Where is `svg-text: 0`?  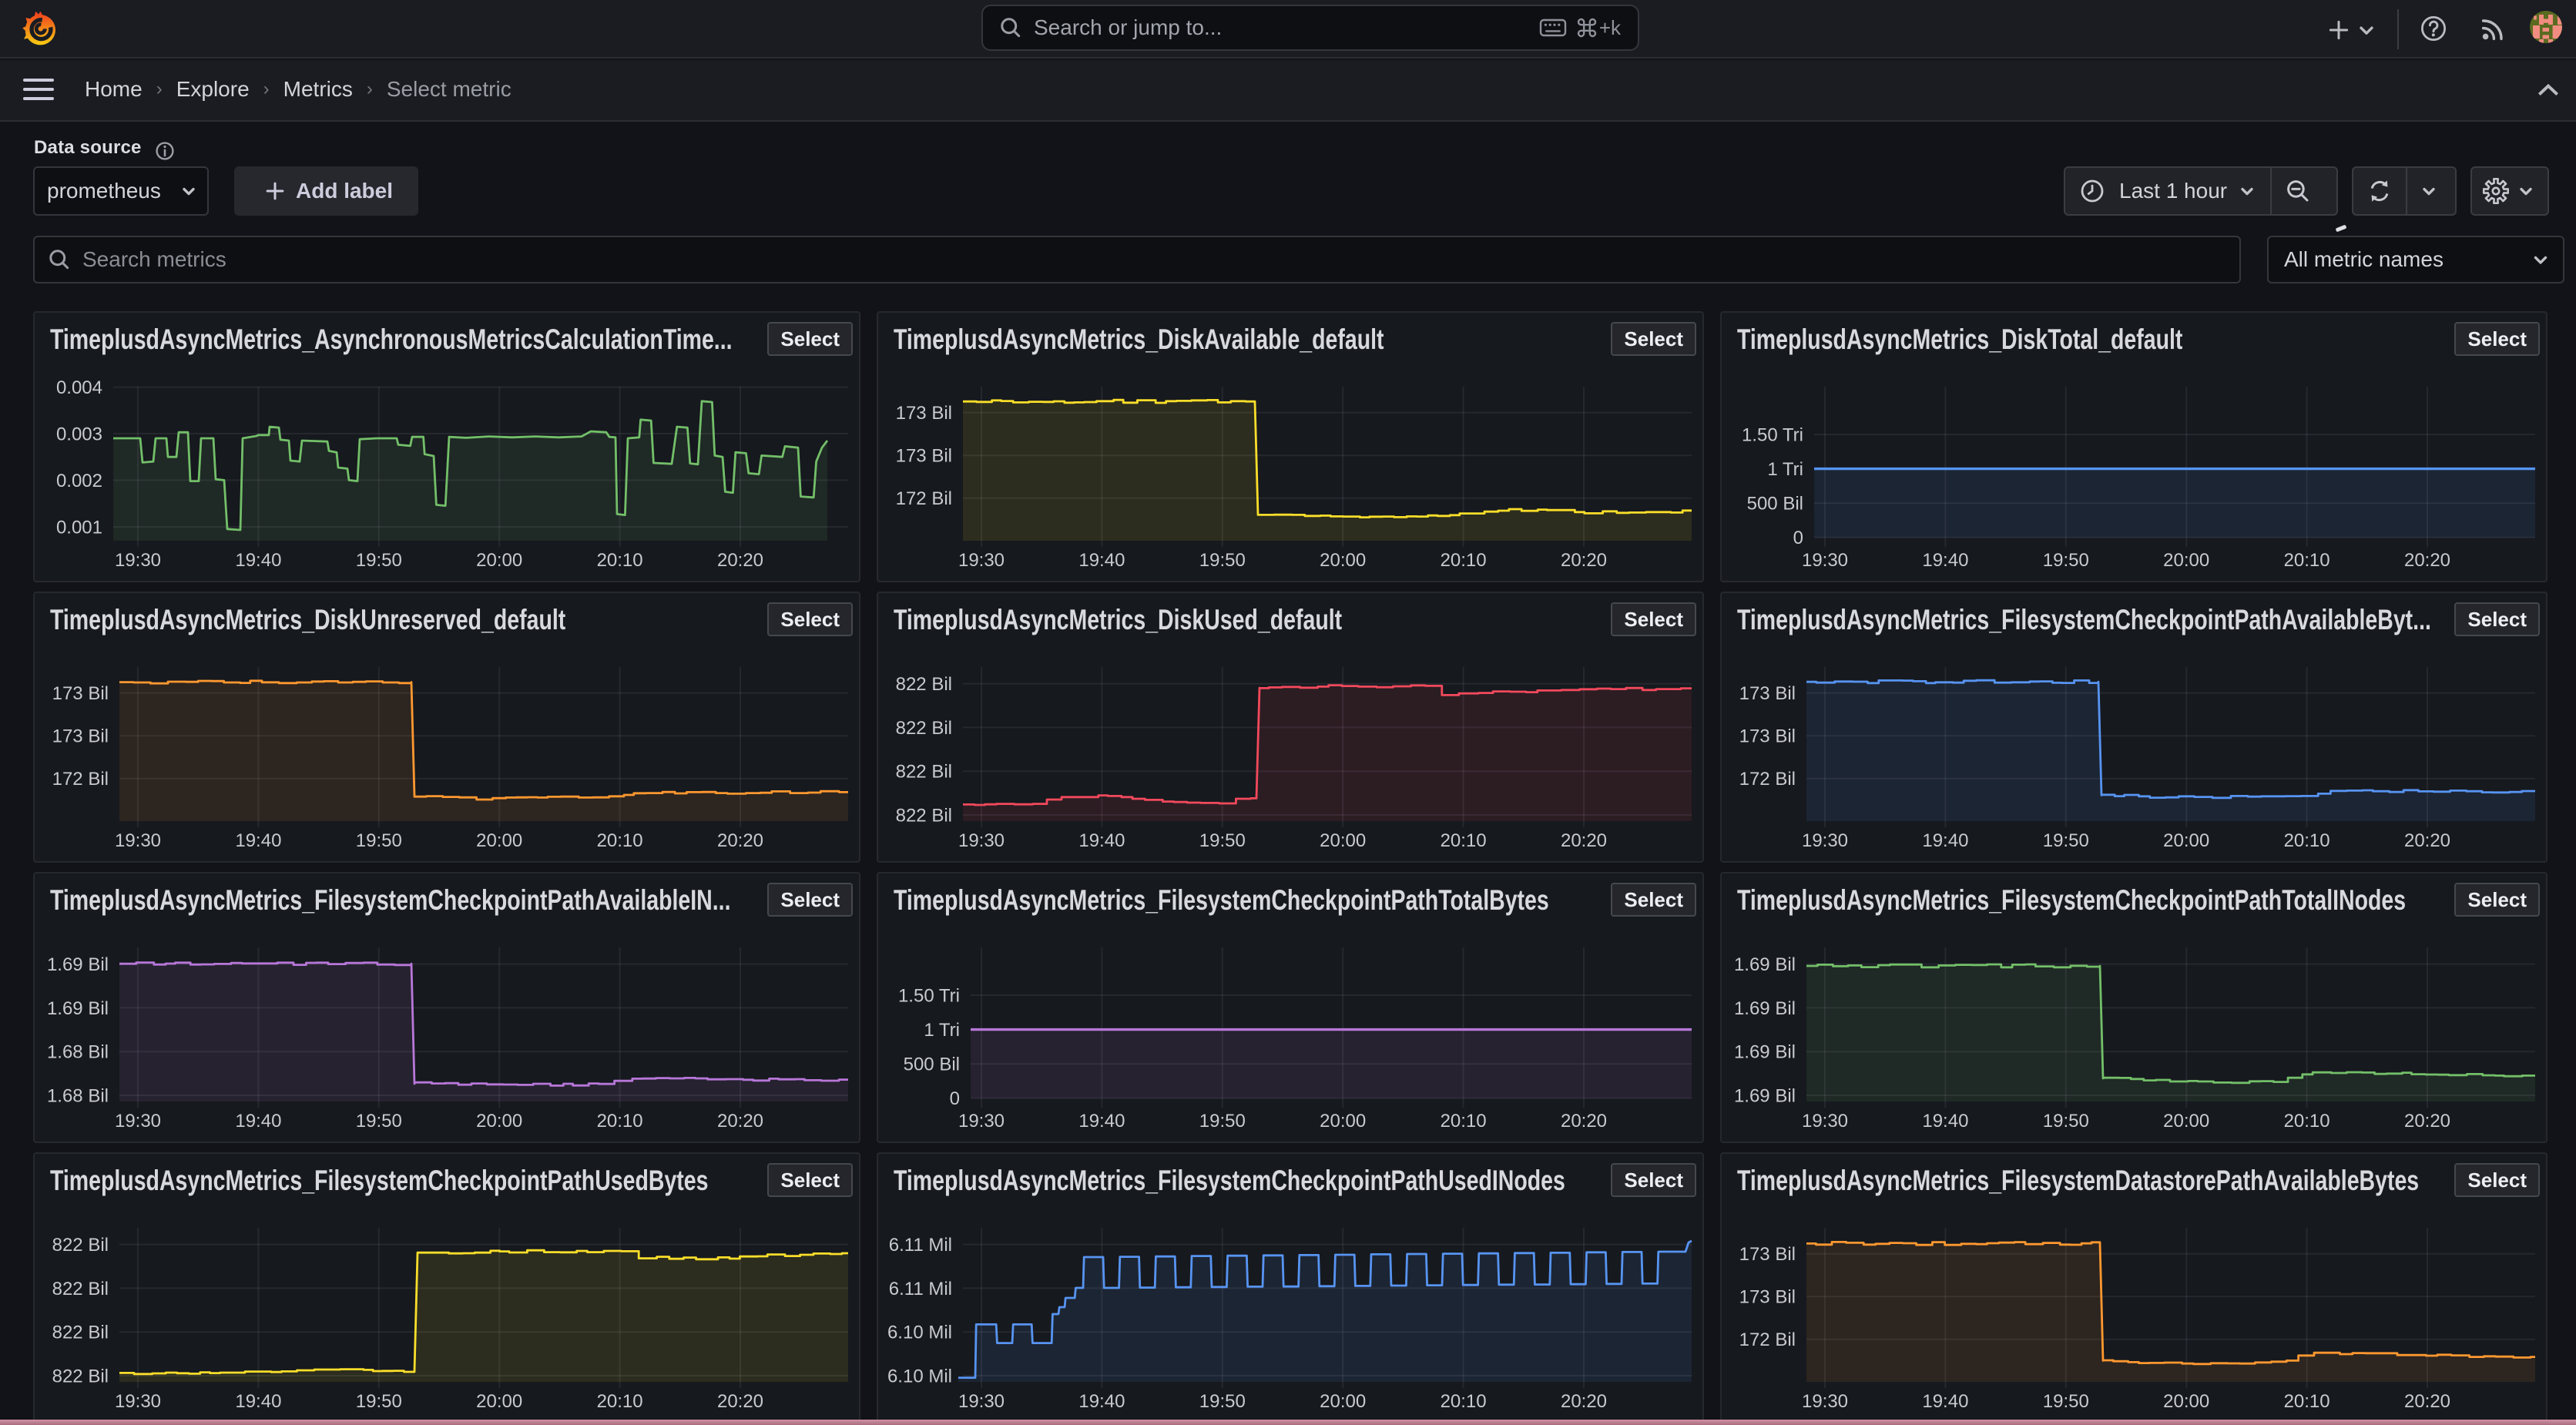
svg-text: 0 is located at coordinates (955, 1098).